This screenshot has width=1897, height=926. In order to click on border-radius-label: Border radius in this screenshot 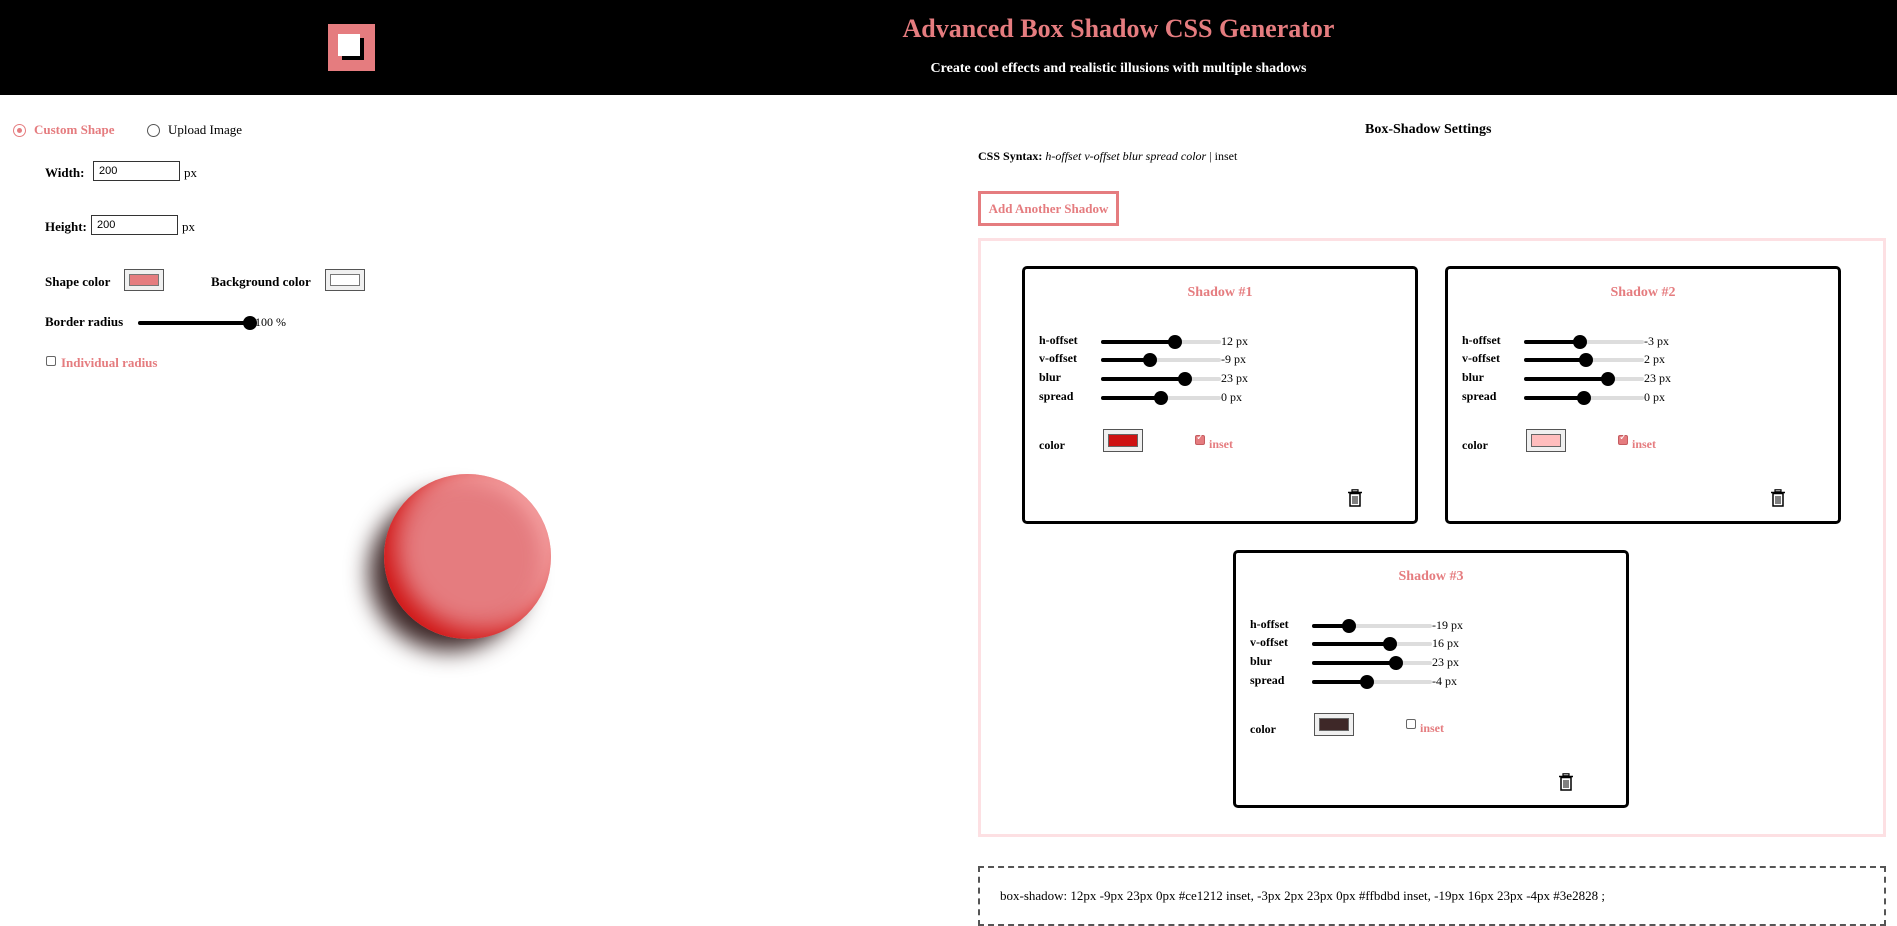, I will do `click(84, 321)`.